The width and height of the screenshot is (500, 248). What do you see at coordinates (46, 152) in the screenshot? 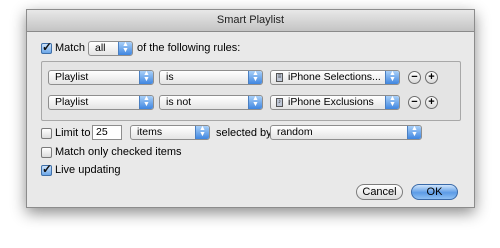
I see `match-checked-checkbox` at bounding box center [46, 152].